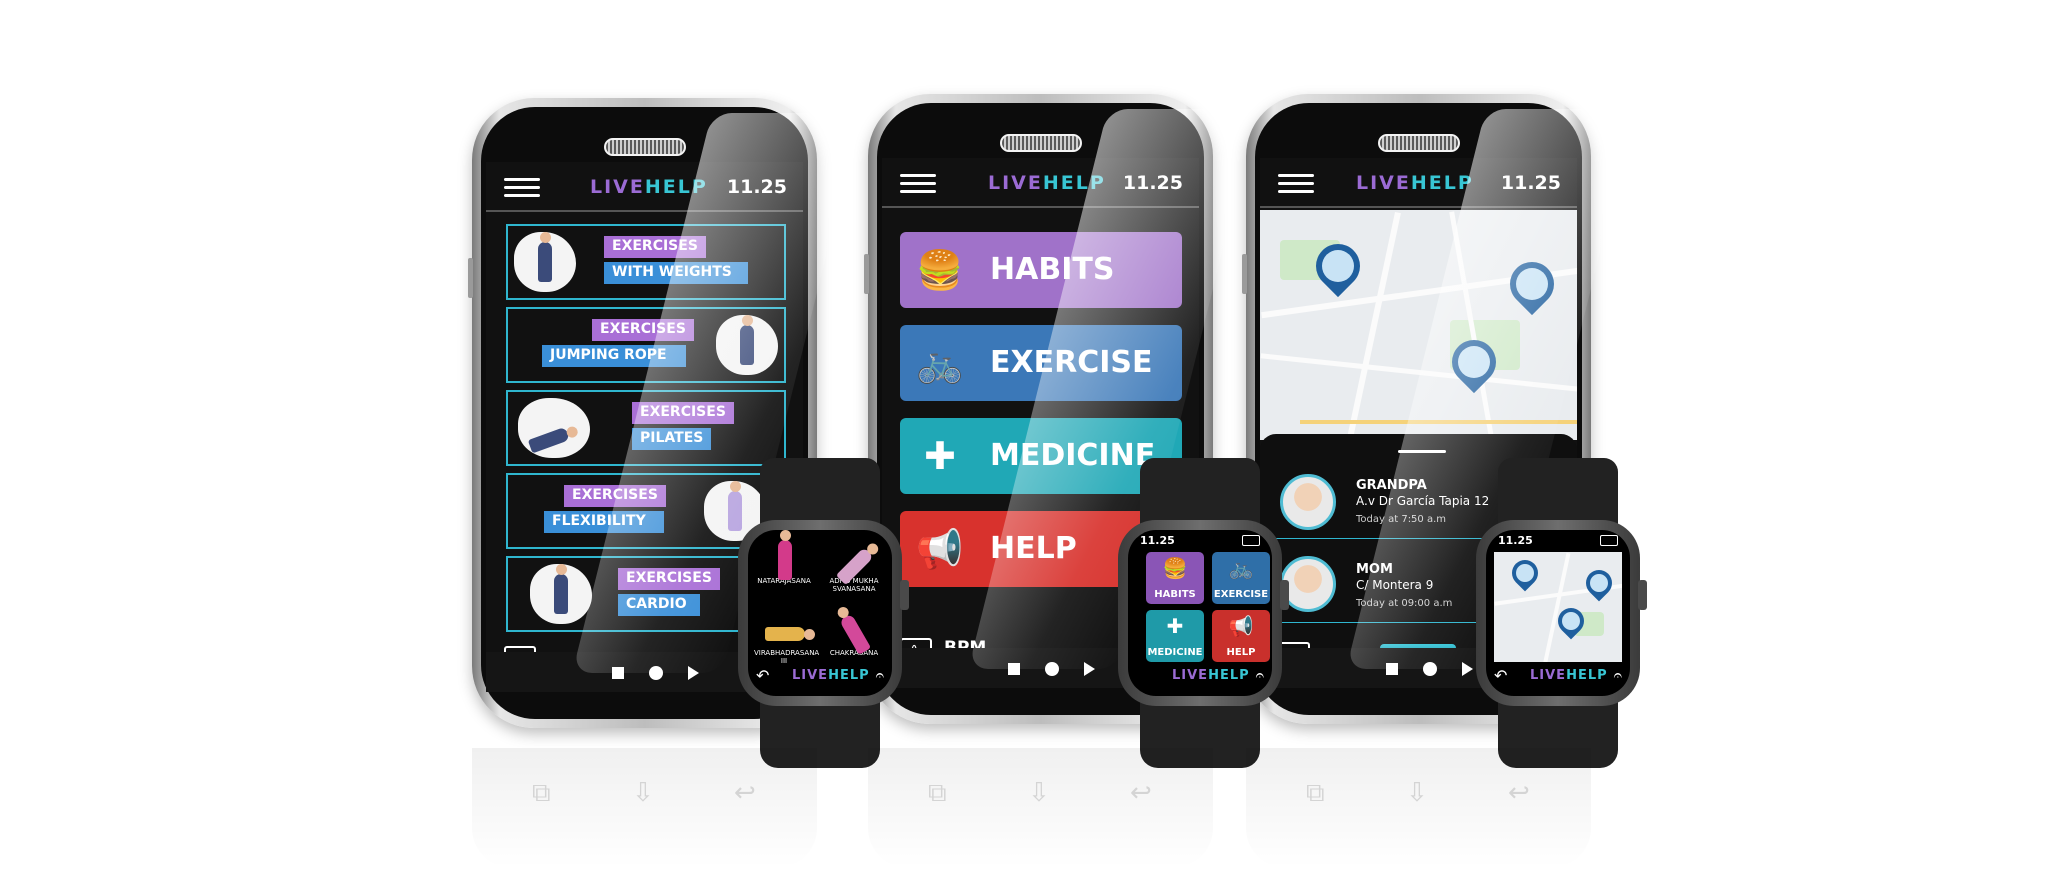 The image size is (2048, 883). I want to click on exercise-card-weights: EXERCISES WITH WEIGHTS, so click(646, 262).